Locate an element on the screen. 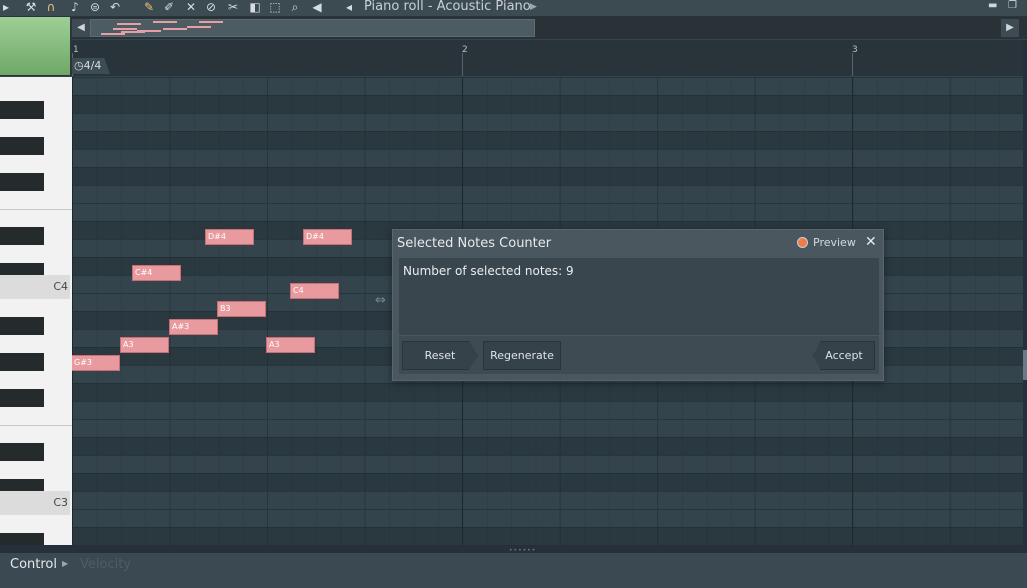  note: C#4 is located at coordinates (156, 273).